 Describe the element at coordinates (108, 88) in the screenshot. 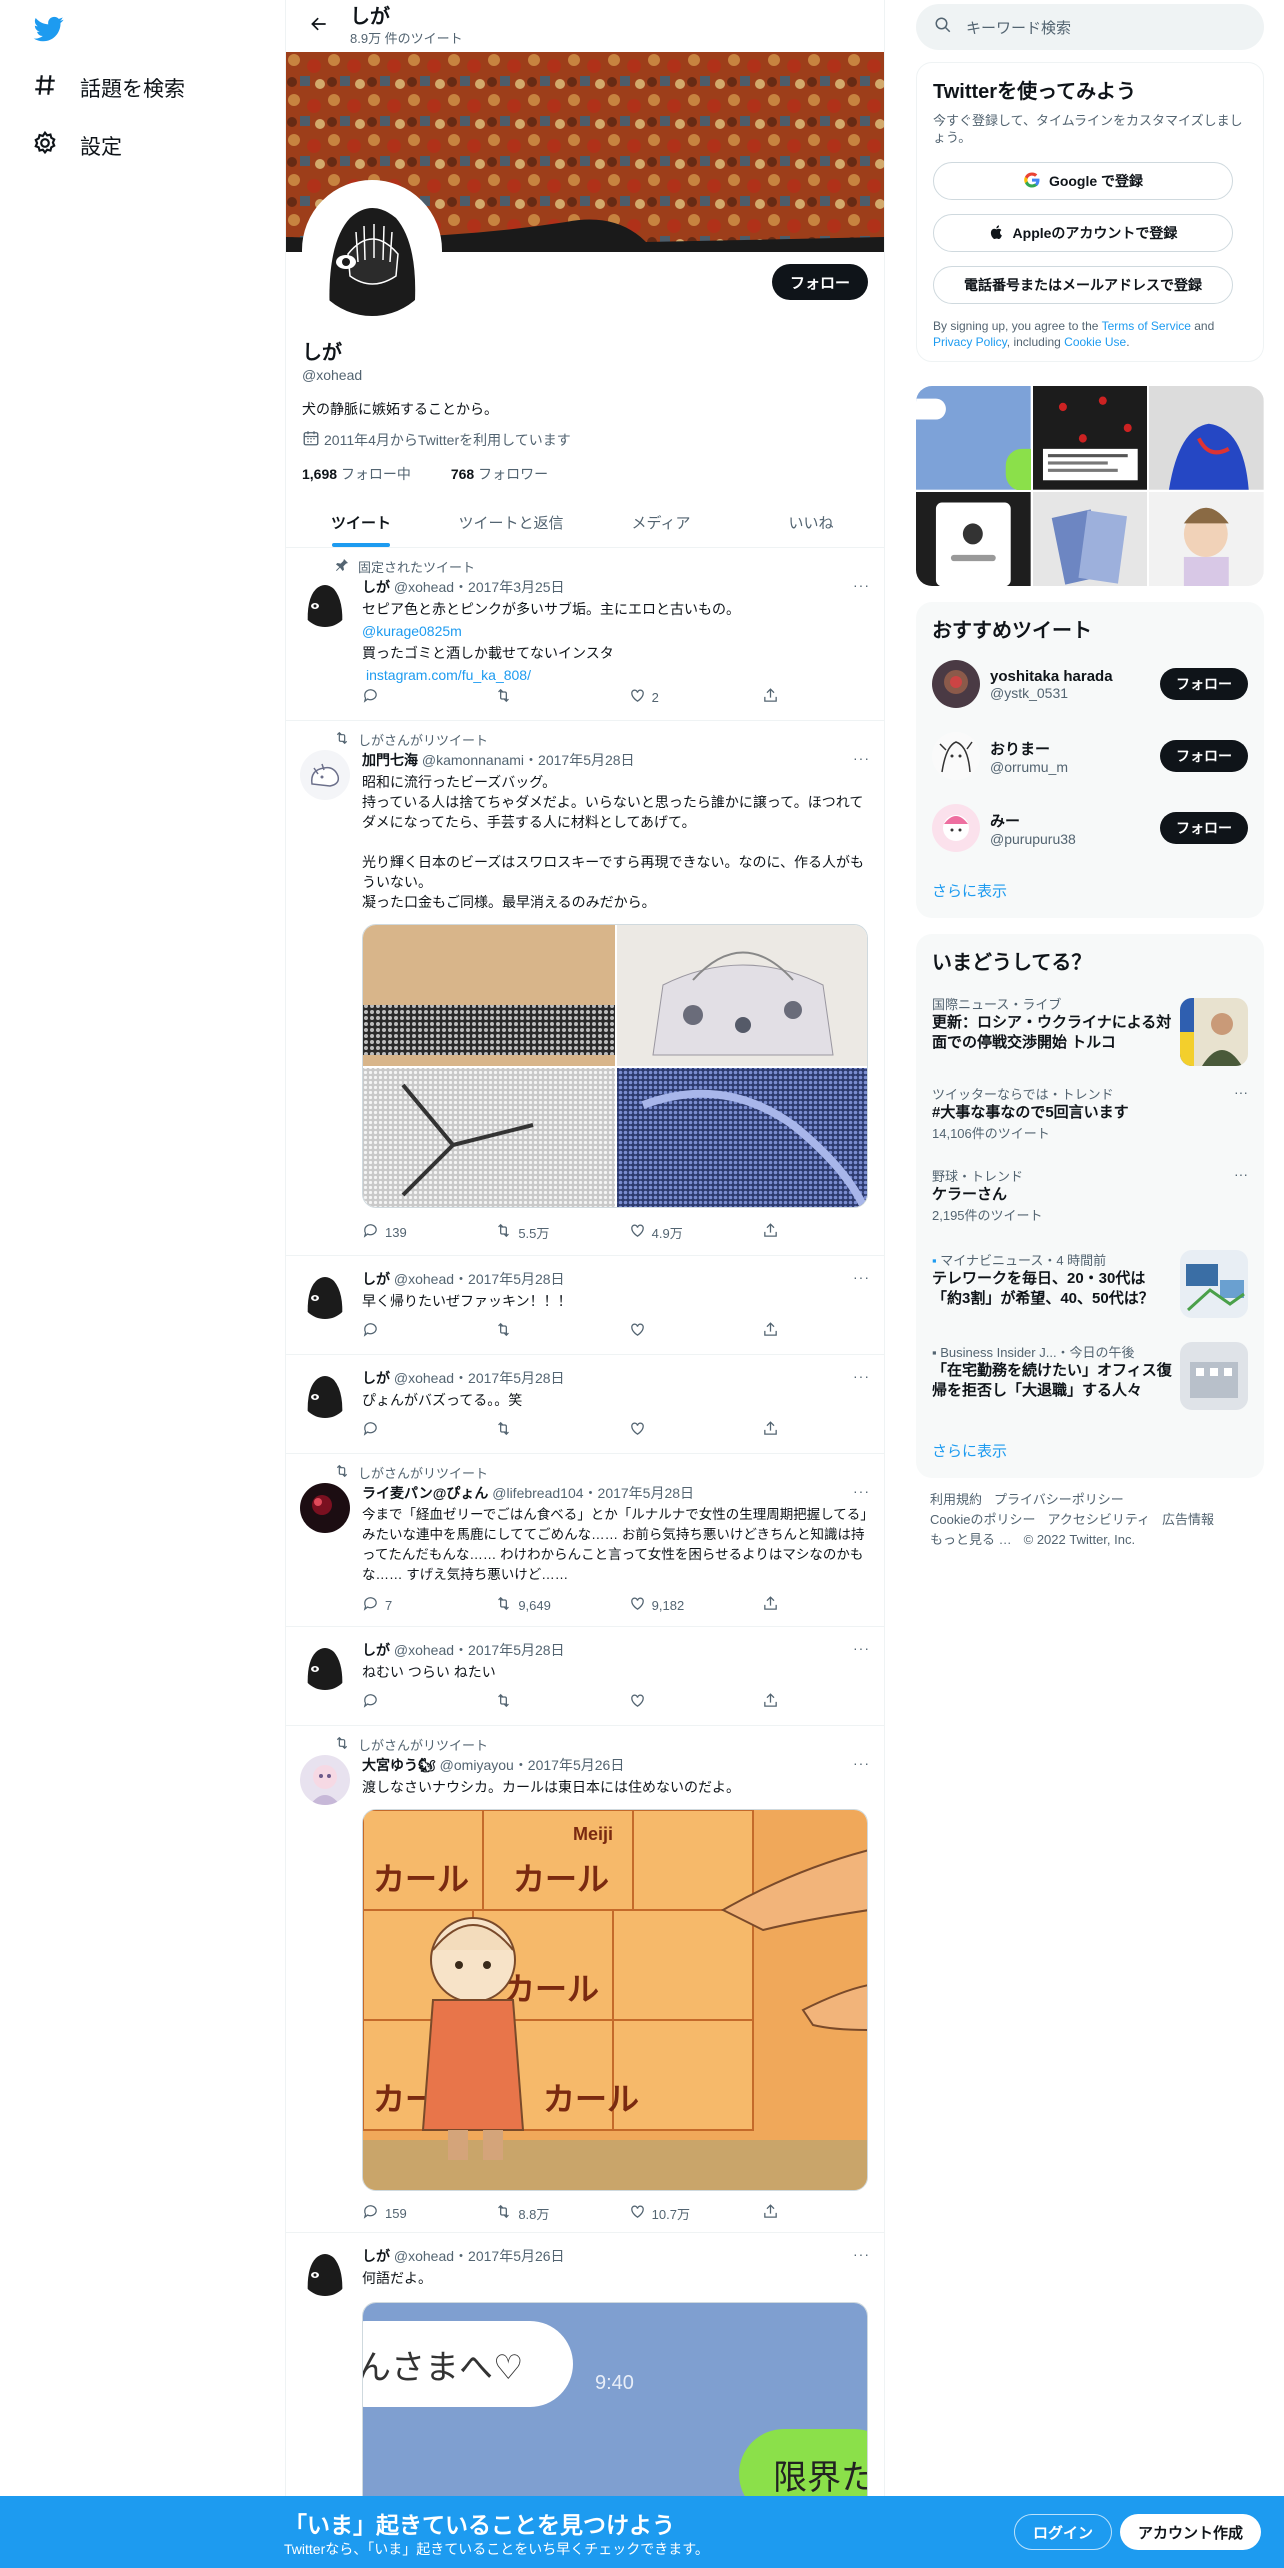

I see `nav-explore: 話題を検索` at that location.